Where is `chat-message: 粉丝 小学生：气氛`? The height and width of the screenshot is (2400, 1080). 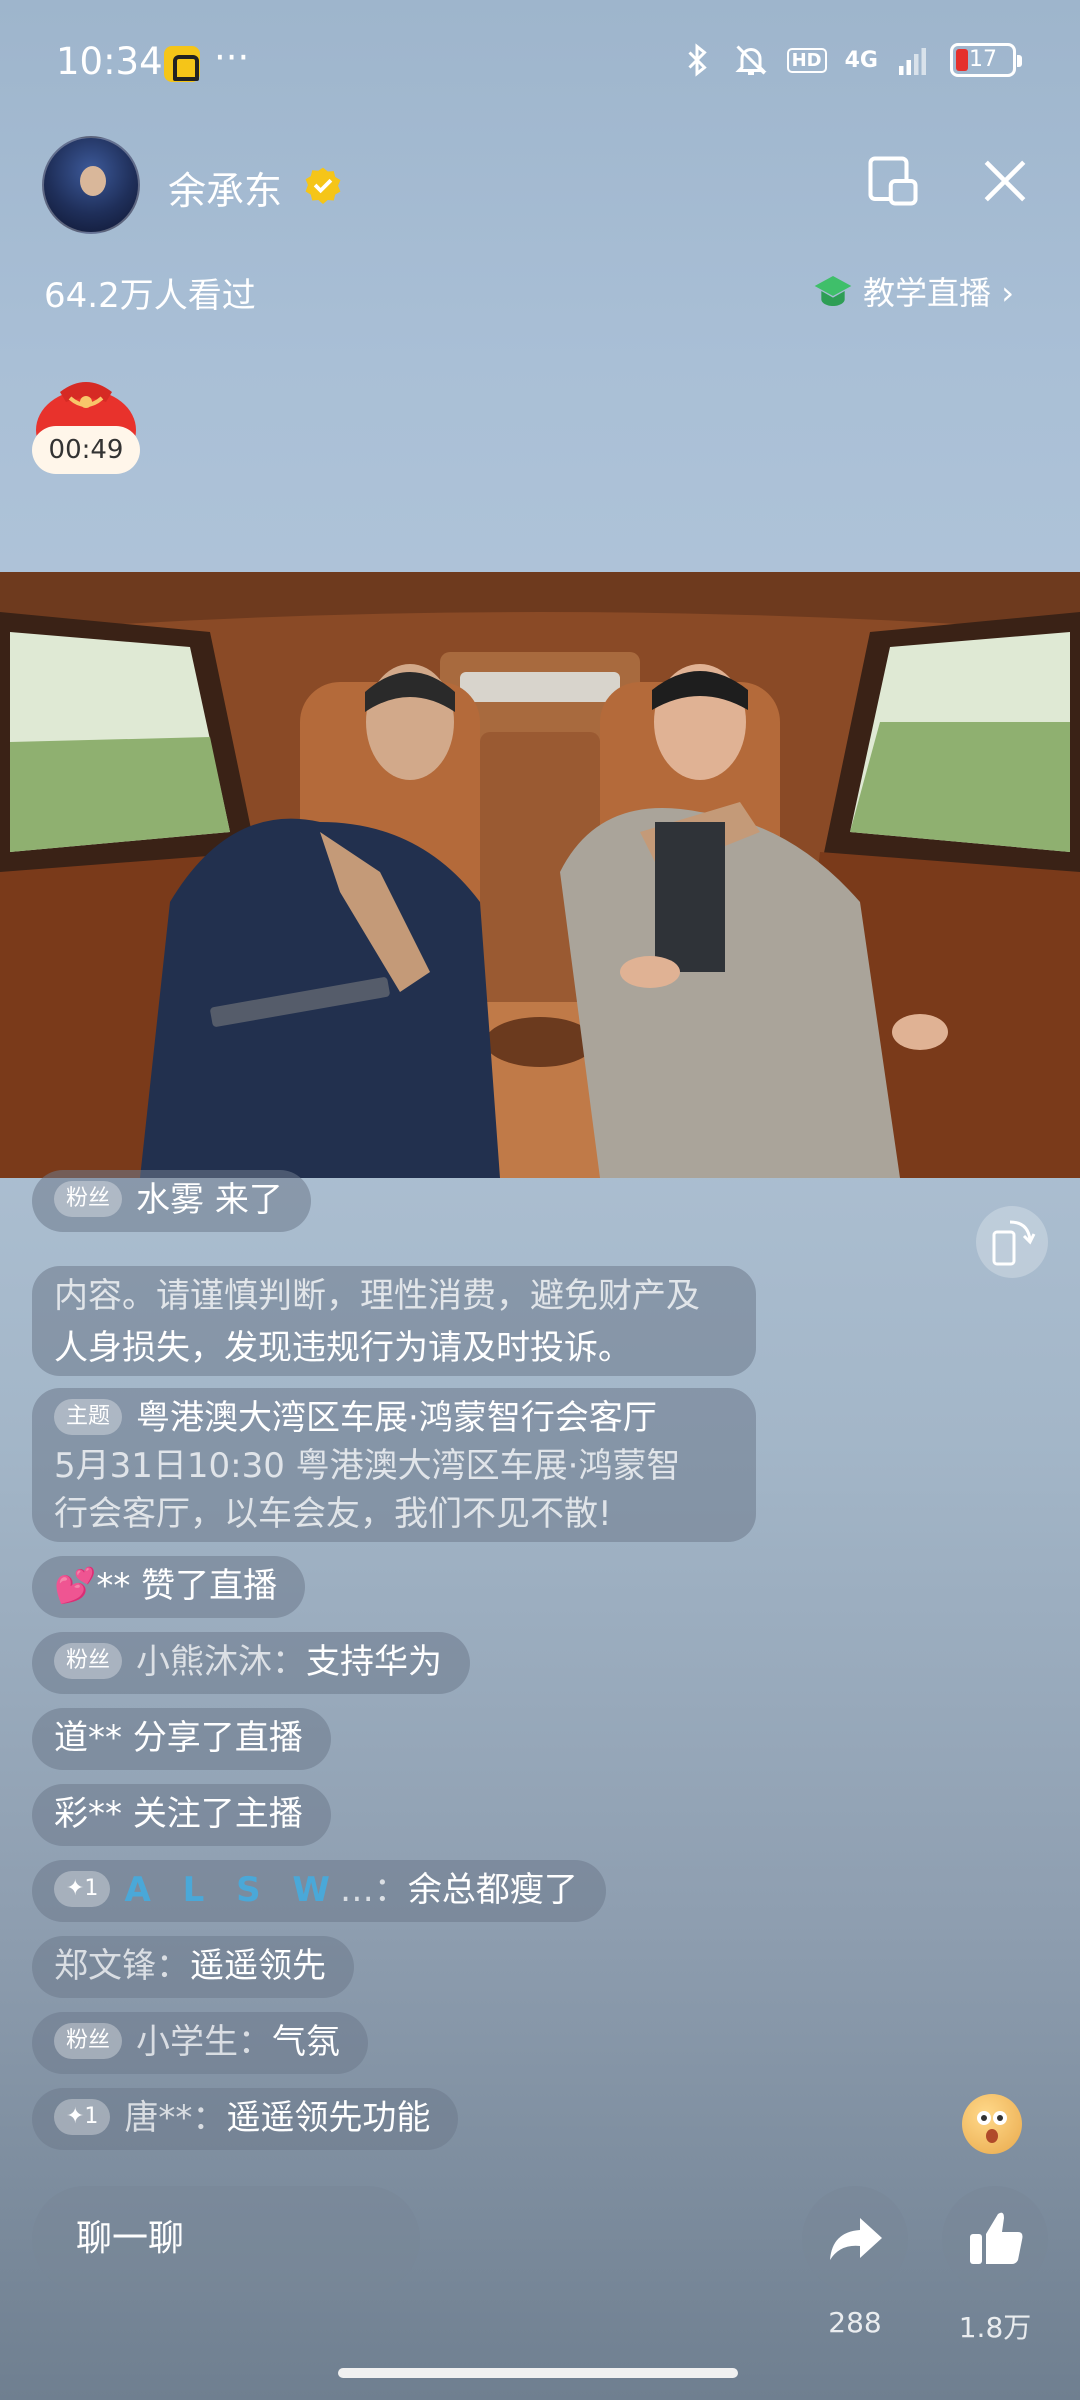
chat-message: 粉丝 小学生：气氛 is located at coordinates (200, 2043).